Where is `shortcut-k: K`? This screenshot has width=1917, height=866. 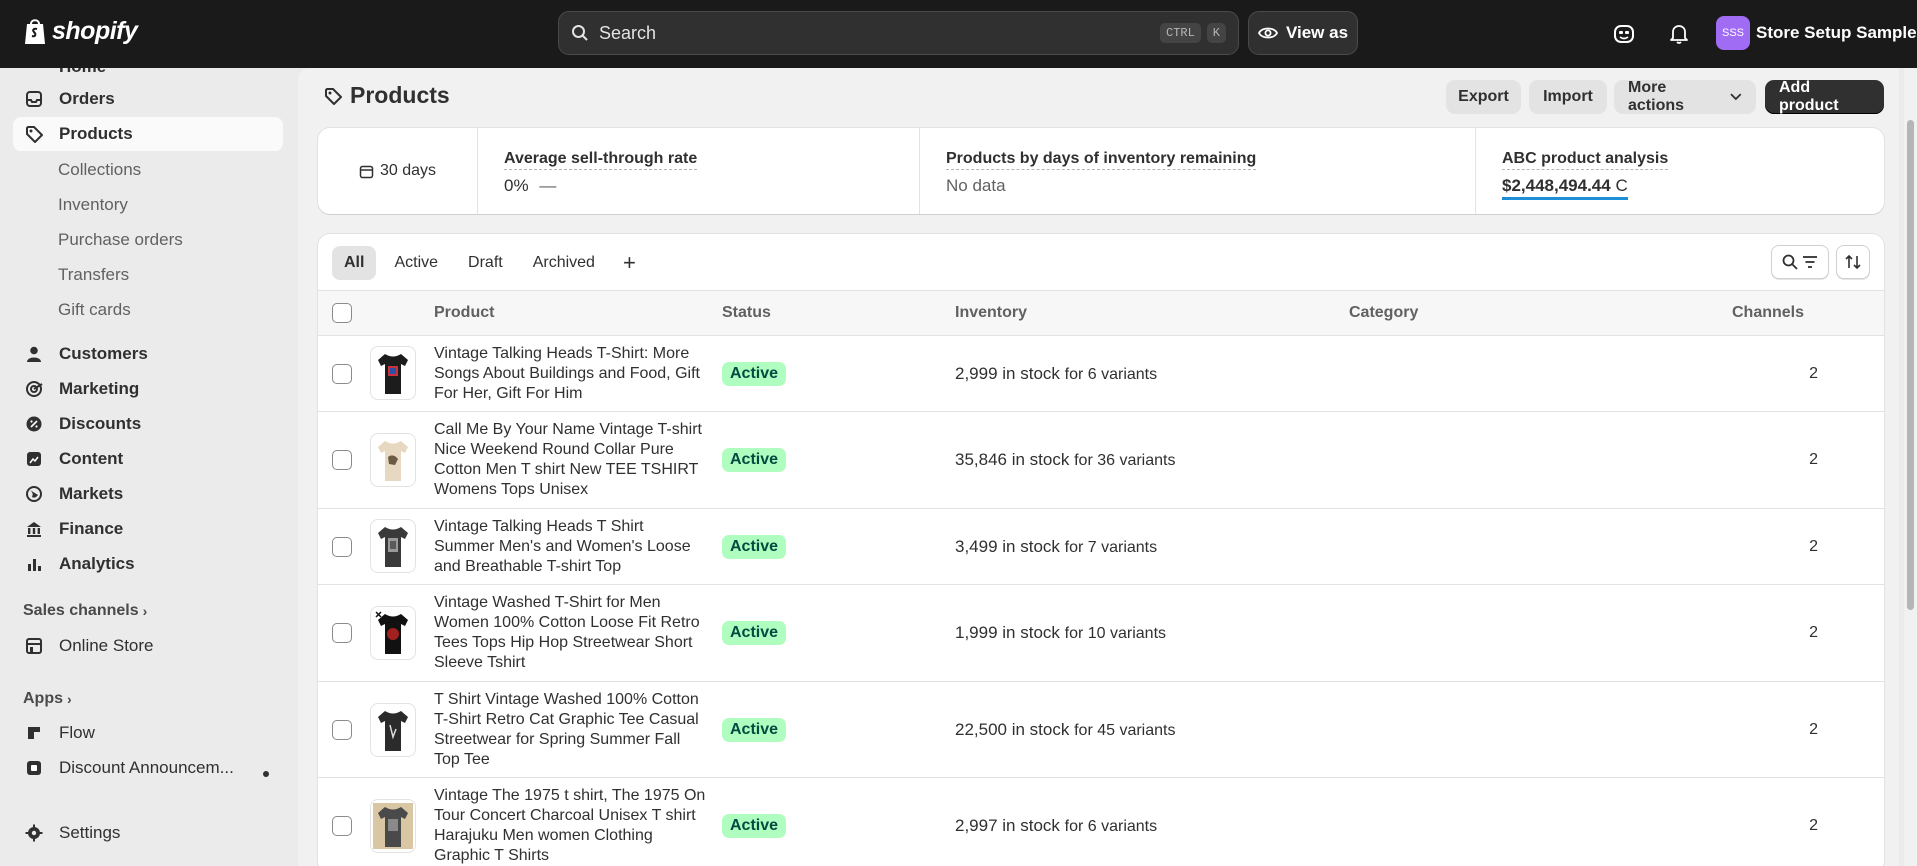 shortcut-k: K is located at coordinates (1216, 33).